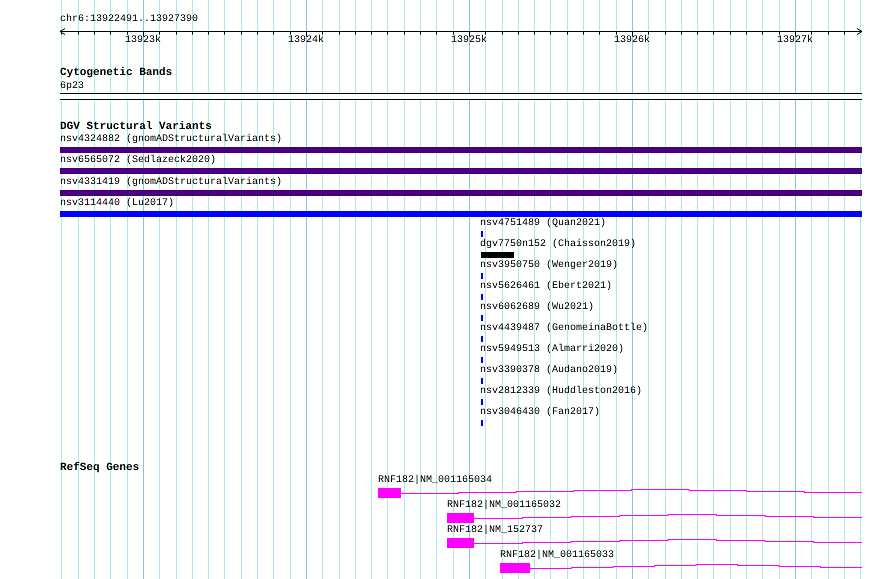  I want to click on location-label: chr6:13922491..13927390, so click(129, 20).